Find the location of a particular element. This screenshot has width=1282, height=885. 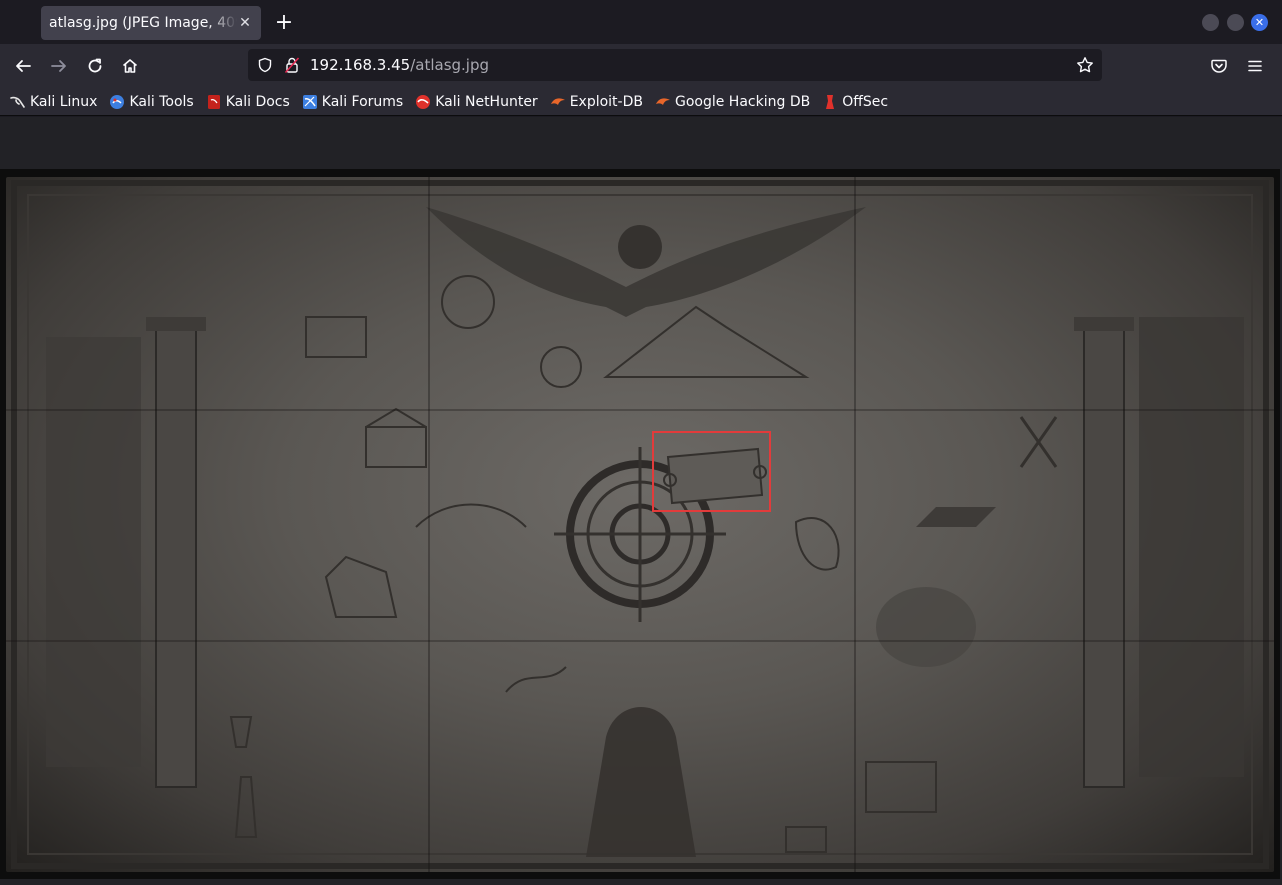

bookmark-kali-docs: Kali Docs is located at coordinates (248, 102).